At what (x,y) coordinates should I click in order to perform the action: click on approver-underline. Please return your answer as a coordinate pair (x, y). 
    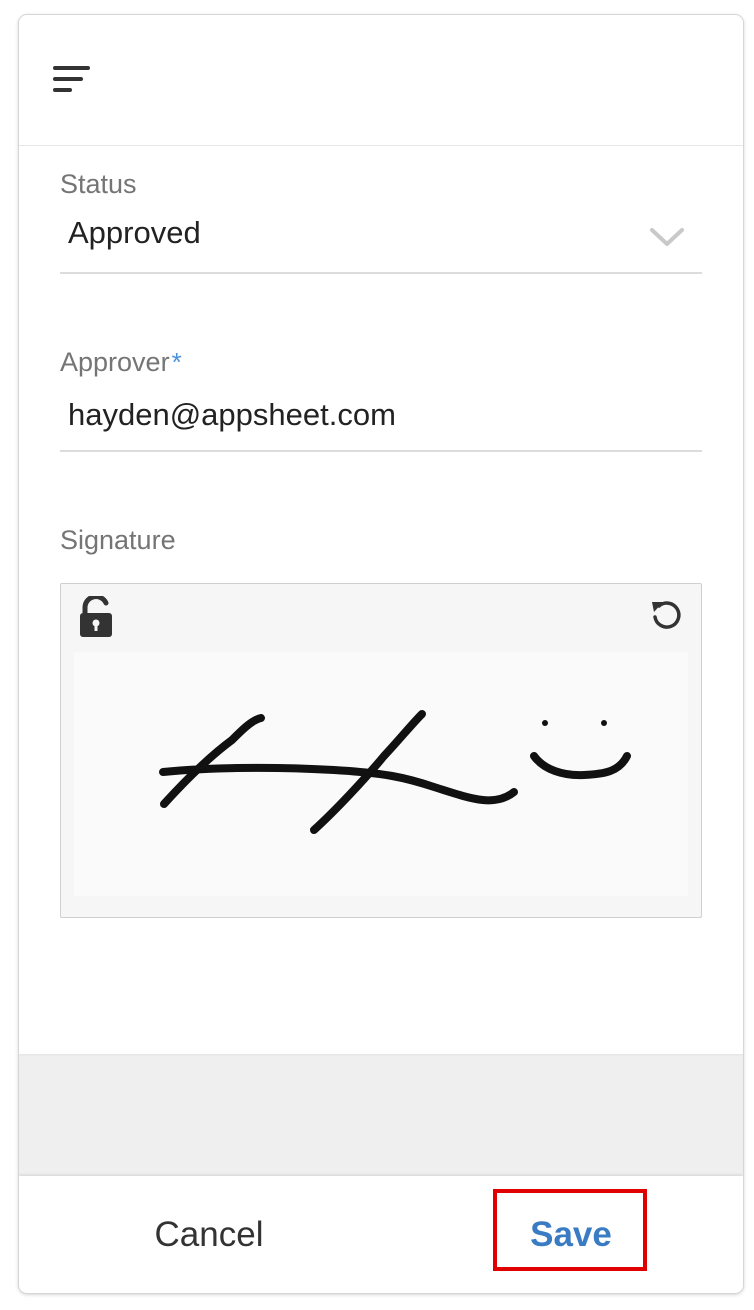
    Looking at the image, I should click on (381, 451).